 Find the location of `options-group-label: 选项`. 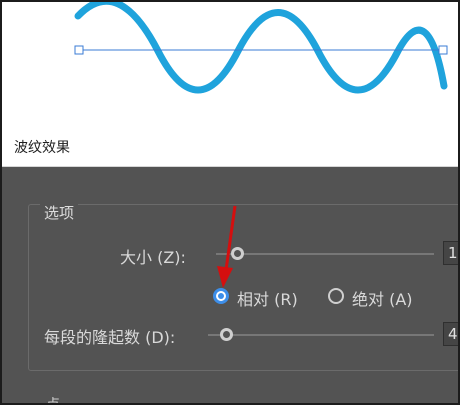

options-group-label: 选项 is located at coordinates (59, 212).